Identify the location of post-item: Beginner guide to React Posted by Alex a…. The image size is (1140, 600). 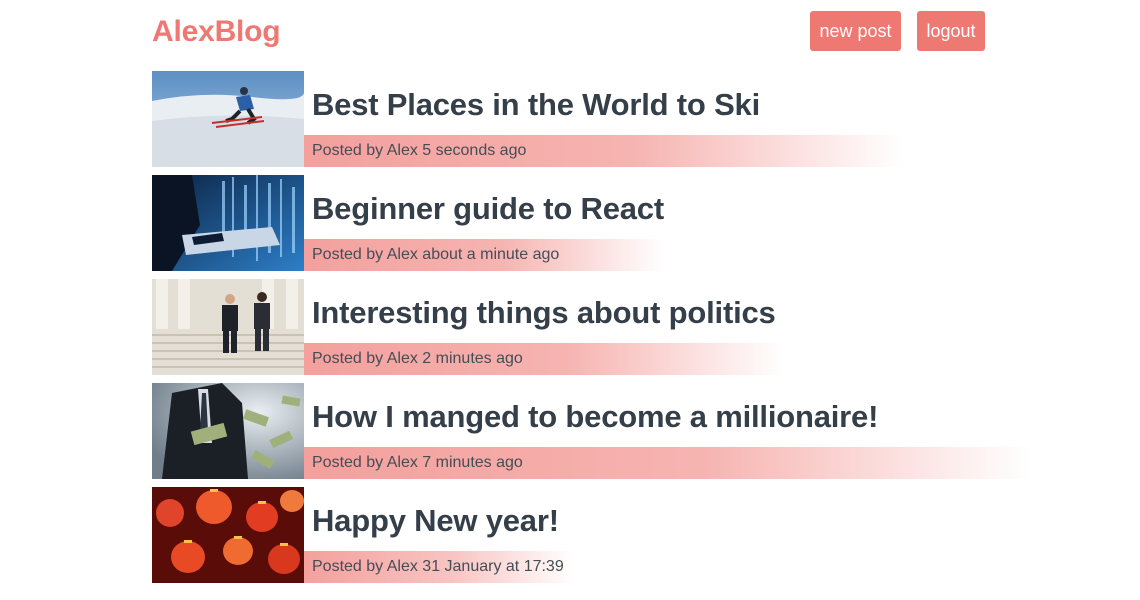
(552, 223).